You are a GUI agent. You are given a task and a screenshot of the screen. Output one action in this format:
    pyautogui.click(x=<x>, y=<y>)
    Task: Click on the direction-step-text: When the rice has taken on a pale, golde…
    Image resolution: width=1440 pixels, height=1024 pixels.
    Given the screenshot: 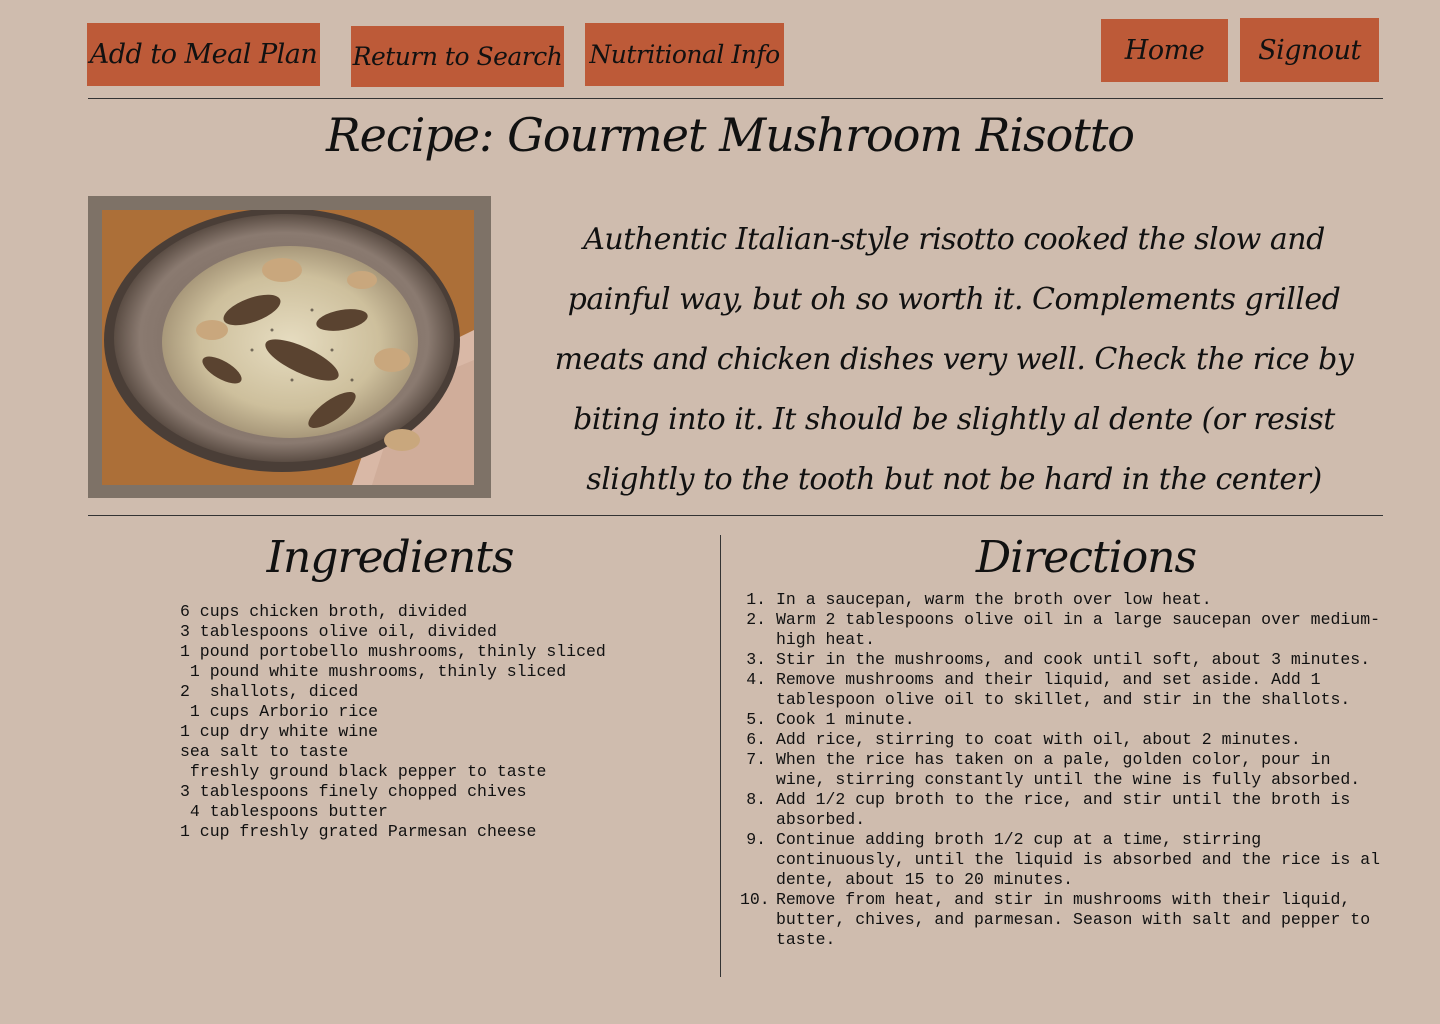 What is the action you would take?
    pyautogui.click(x=1068, y=769)
    